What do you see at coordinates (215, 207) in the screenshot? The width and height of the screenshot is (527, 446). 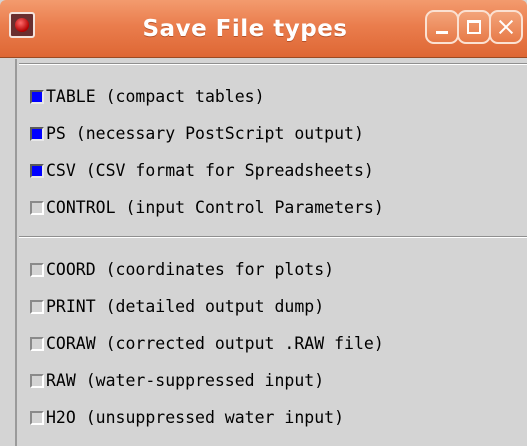 I see `option-label-control: CONTROL (input Control Parameters)` at bounding box center [215, 207].